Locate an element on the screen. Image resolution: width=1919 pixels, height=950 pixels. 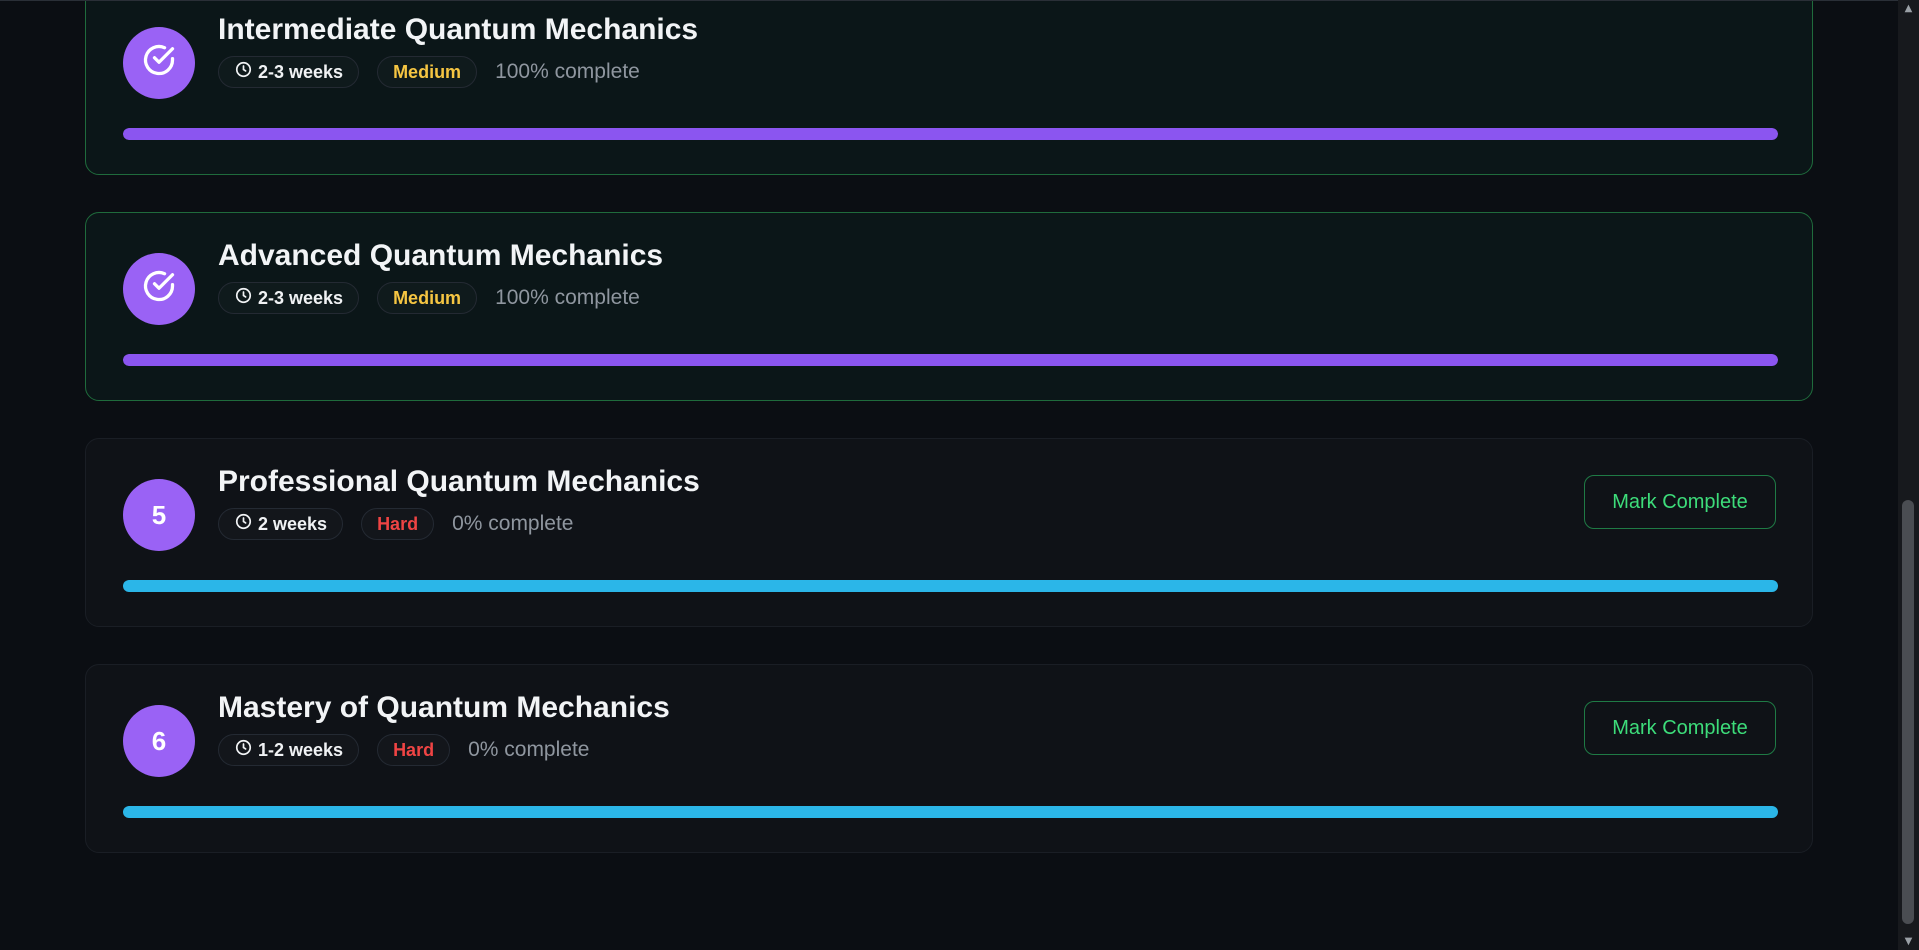
scroll-up-arrow-icon: ▲ is located at coordinates (1908, 8).